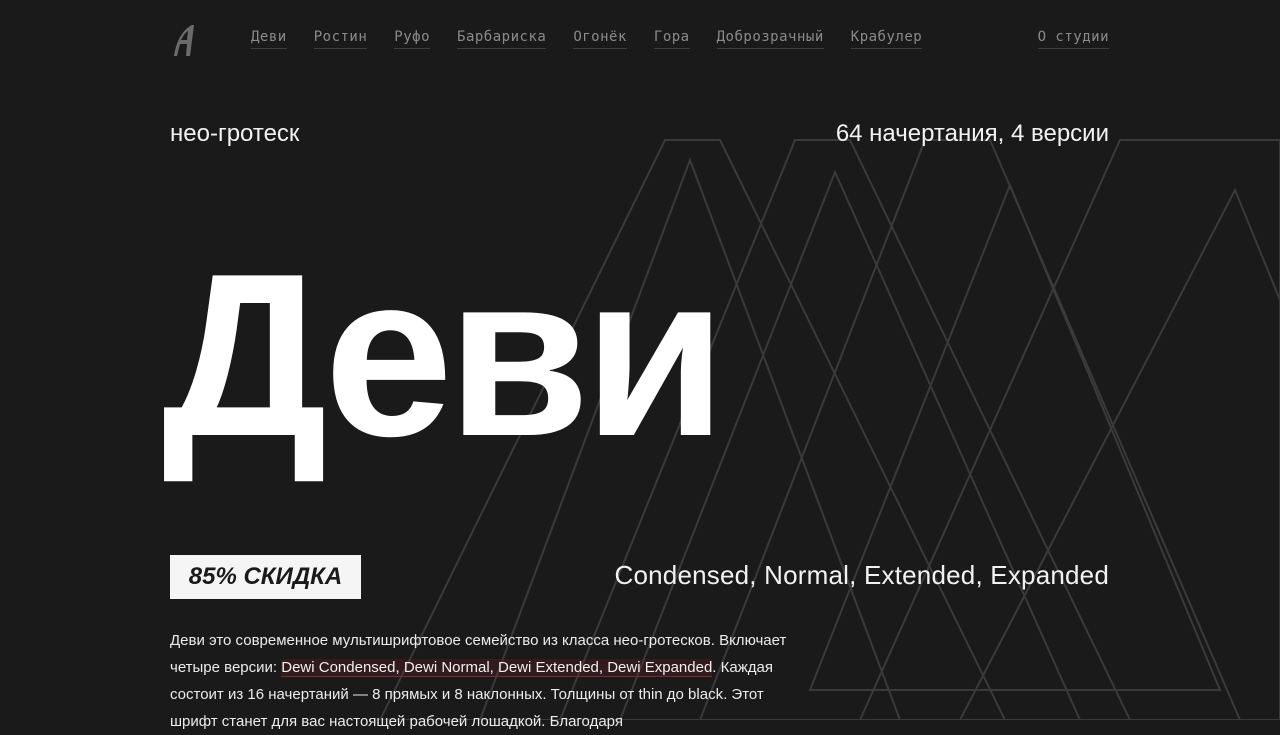 The height and width of the screenshot is (735, 1280). I want to click on nav-item-rostin: Ростин, so click(340, 39).